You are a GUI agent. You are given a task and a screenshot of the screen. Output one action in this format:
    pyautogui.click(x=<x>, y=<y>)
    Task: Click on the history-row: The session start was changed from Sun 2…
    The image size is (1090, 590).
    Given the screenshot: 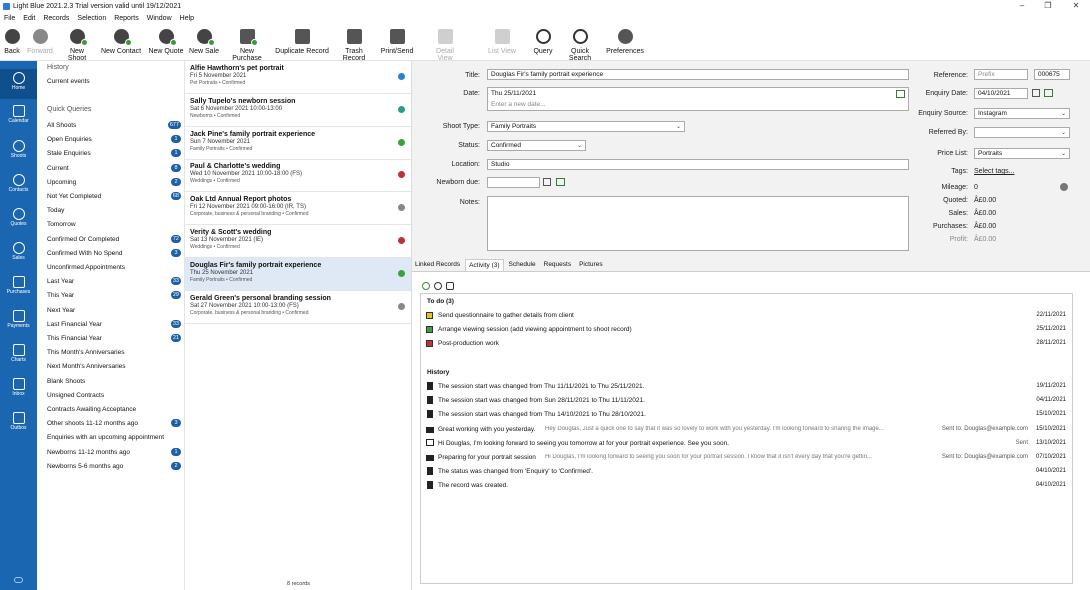 What is the action you would take?
    pyautogui.click(x=746, y=401)
    